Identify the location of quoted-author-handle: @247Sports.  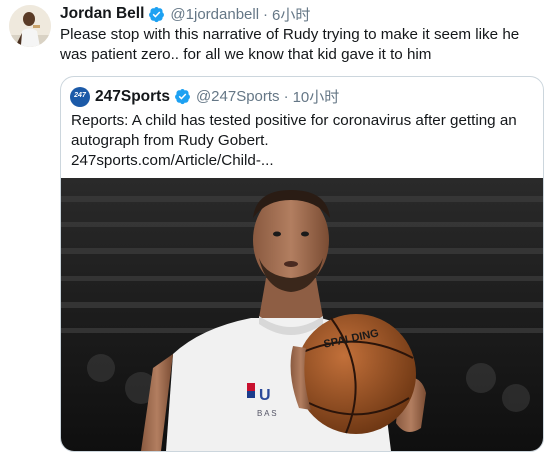
(238, 96).